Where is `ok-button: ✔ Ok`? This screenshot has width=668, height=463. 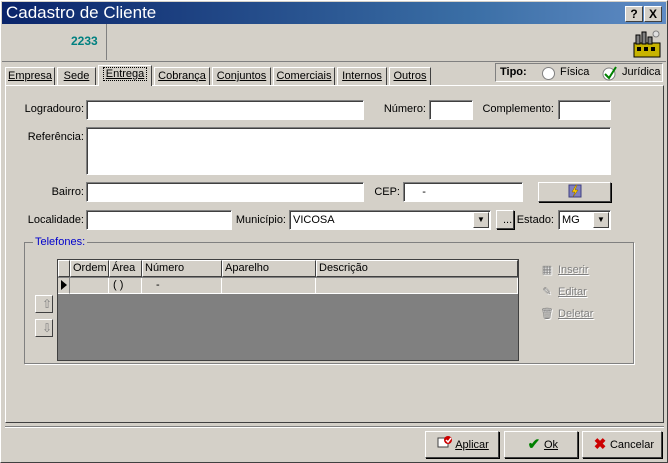
ok-button: ✔ Ok is located at coordinates (541, 444).